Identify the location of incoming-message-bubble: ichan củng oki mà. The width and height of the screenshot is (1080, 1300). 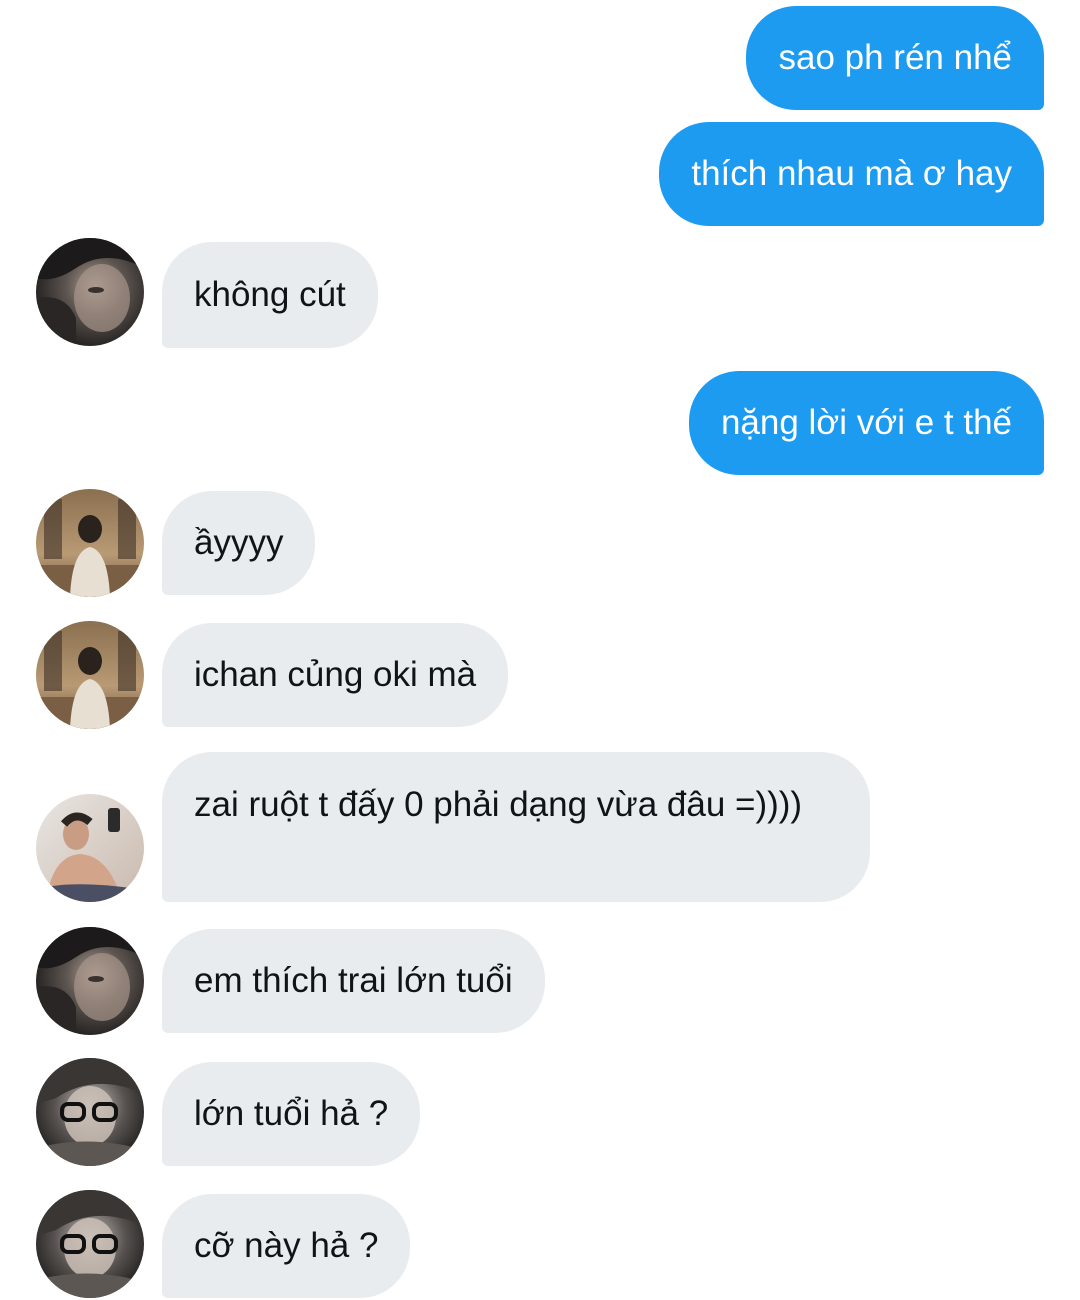
(335, 675).